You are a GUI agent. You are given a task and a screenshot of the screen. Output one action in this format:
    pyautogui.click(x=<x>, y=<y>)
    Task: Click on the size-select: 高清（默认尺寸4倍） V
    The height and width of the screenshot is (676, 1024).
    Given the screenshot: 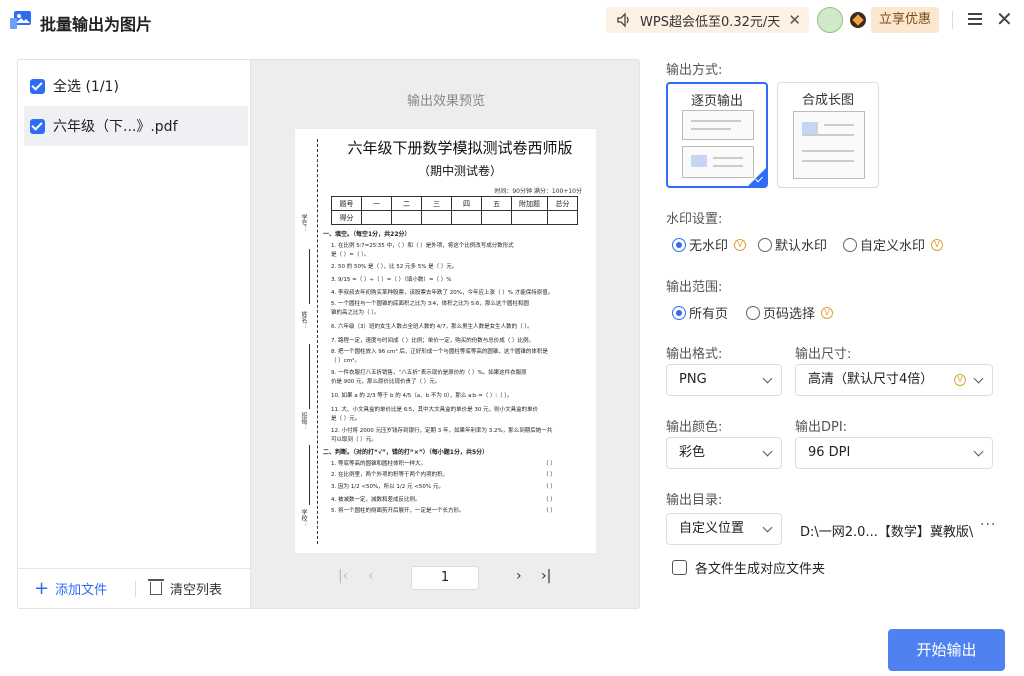 What is the action you would take?
    pyautogui.click(x=894, y=380)
    